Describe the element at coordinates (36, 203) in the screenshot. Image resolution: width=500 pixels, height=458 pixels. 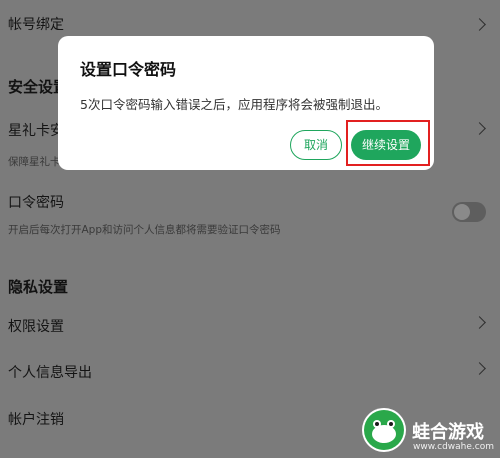
I see `passcode-label: 口令密码` at that location.